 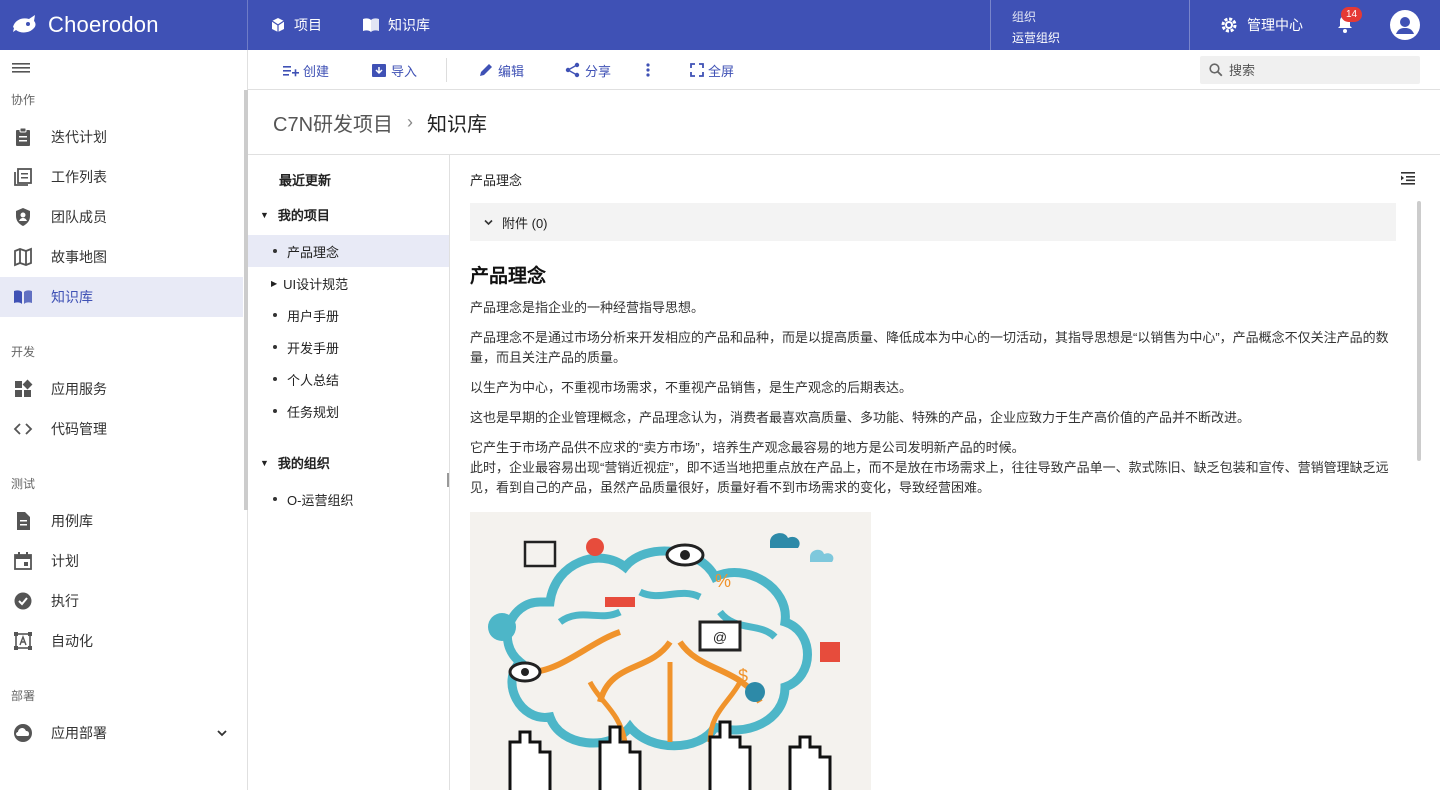 What do you see at coordinates (721, 71) in the screenshot?
I see `fullscreen-label: 全屏` at bounding box center [721, 71].